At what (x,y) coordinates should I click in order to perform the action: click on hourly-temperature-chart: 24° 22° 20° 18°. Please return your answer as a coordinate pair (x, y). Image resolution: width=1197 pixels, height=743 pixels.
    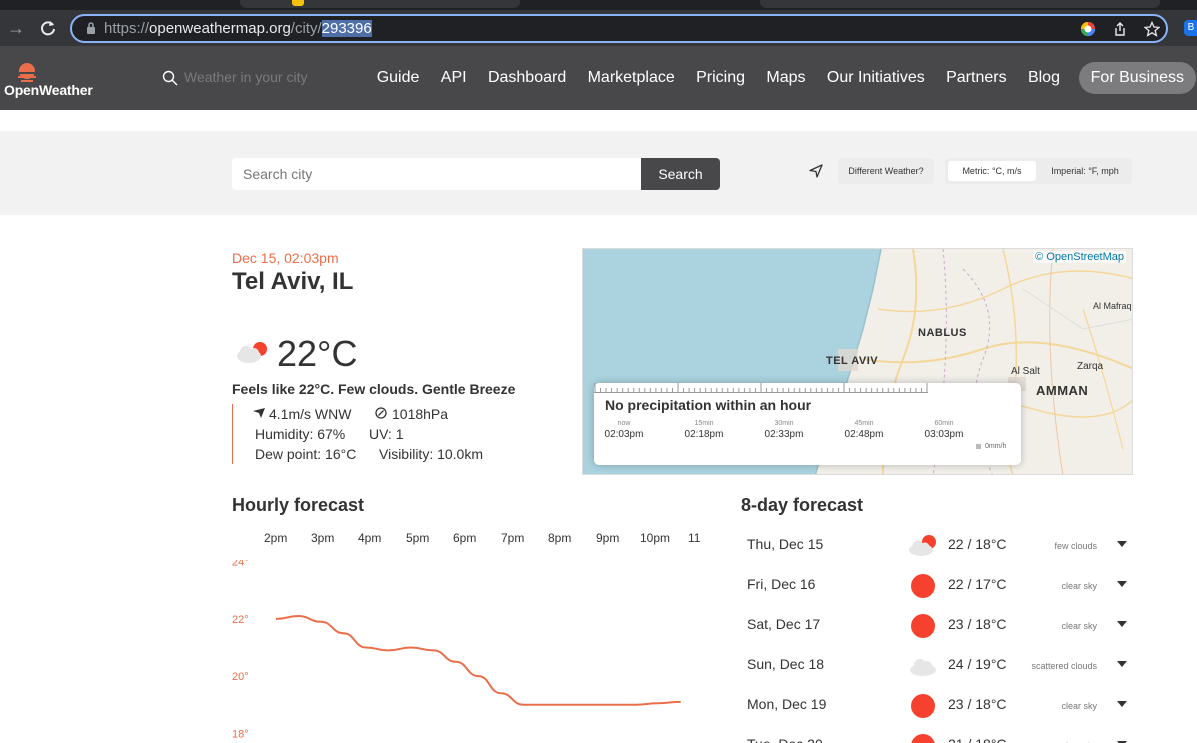
    Looking at the image, I should click on (456, 650).